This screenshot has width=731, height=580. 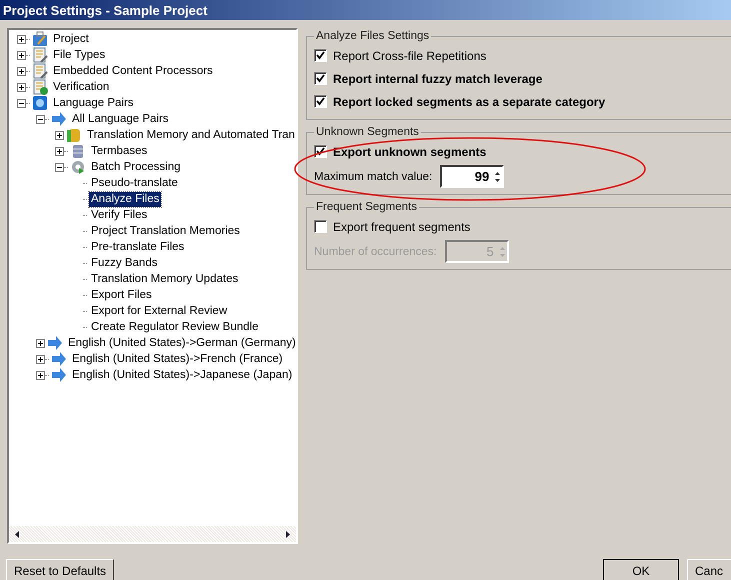 I want to click on group-title: Unknown Segments, so click(x=367, y=132).